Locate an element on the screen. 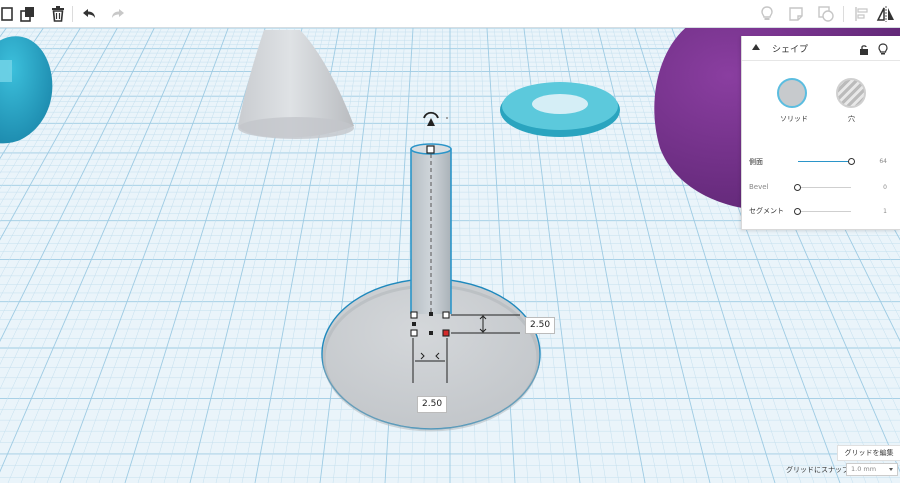 Image resolution: width=900 pixels, height=483 pixels. collapse-icon is located at coordinates (756, 47).